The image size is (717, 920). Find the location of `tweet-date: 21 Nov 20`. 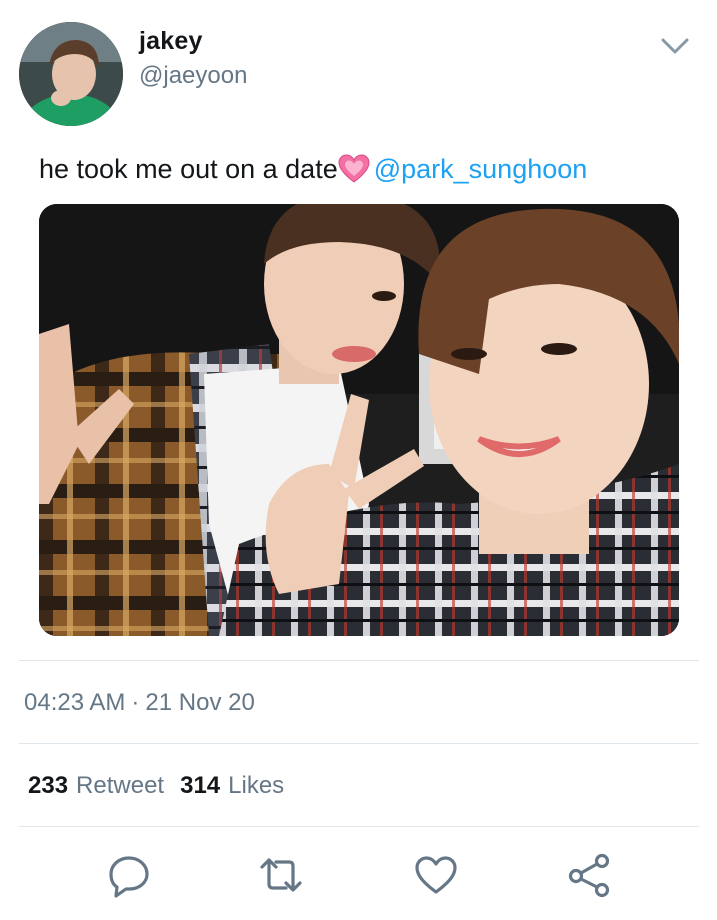

tweet-date: 21 Nov 20 is located at coordinates (200, 702).